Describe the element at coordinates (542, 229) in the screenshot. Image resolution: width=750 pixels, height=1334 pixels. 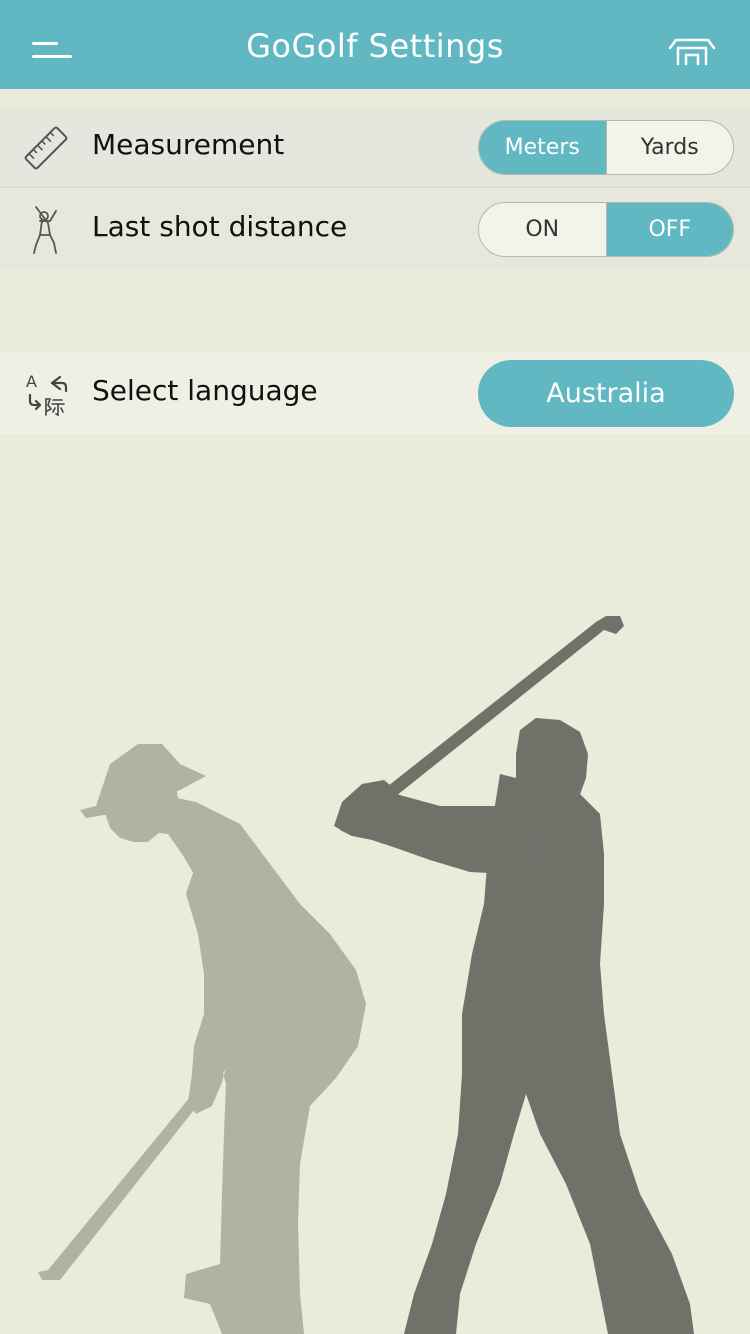
I see `on-option: ON` at that location.